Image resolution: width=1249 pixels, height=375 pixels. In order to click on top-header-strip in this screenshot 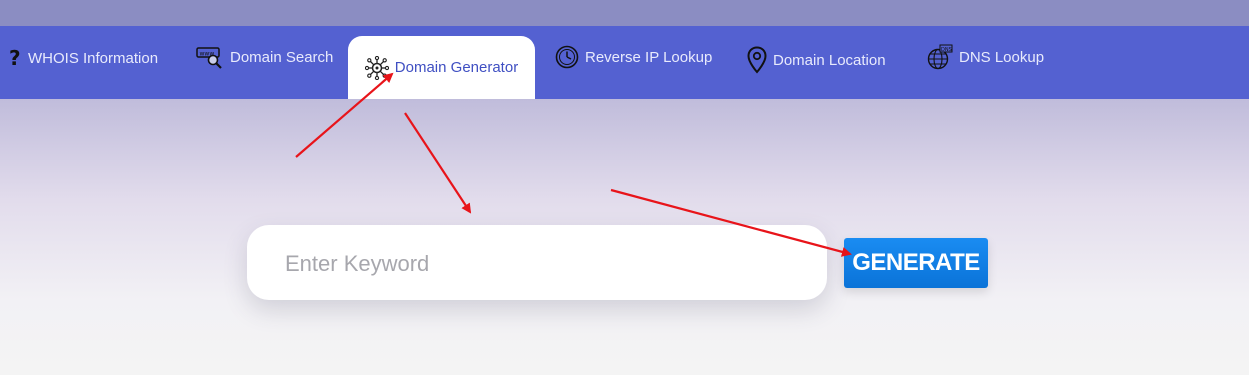, I will do `click(624, 13)`.